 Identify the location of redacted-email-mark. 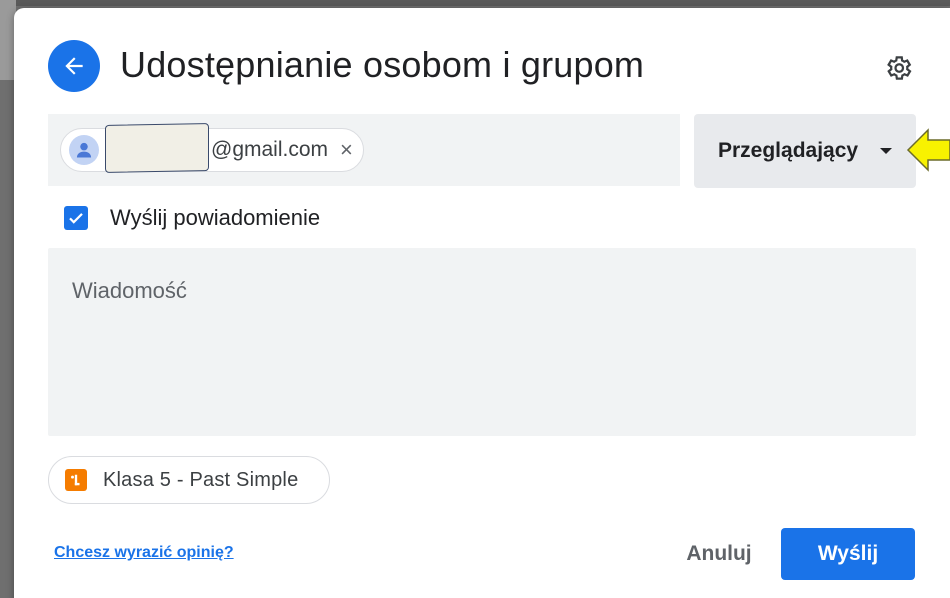
(157, 148).